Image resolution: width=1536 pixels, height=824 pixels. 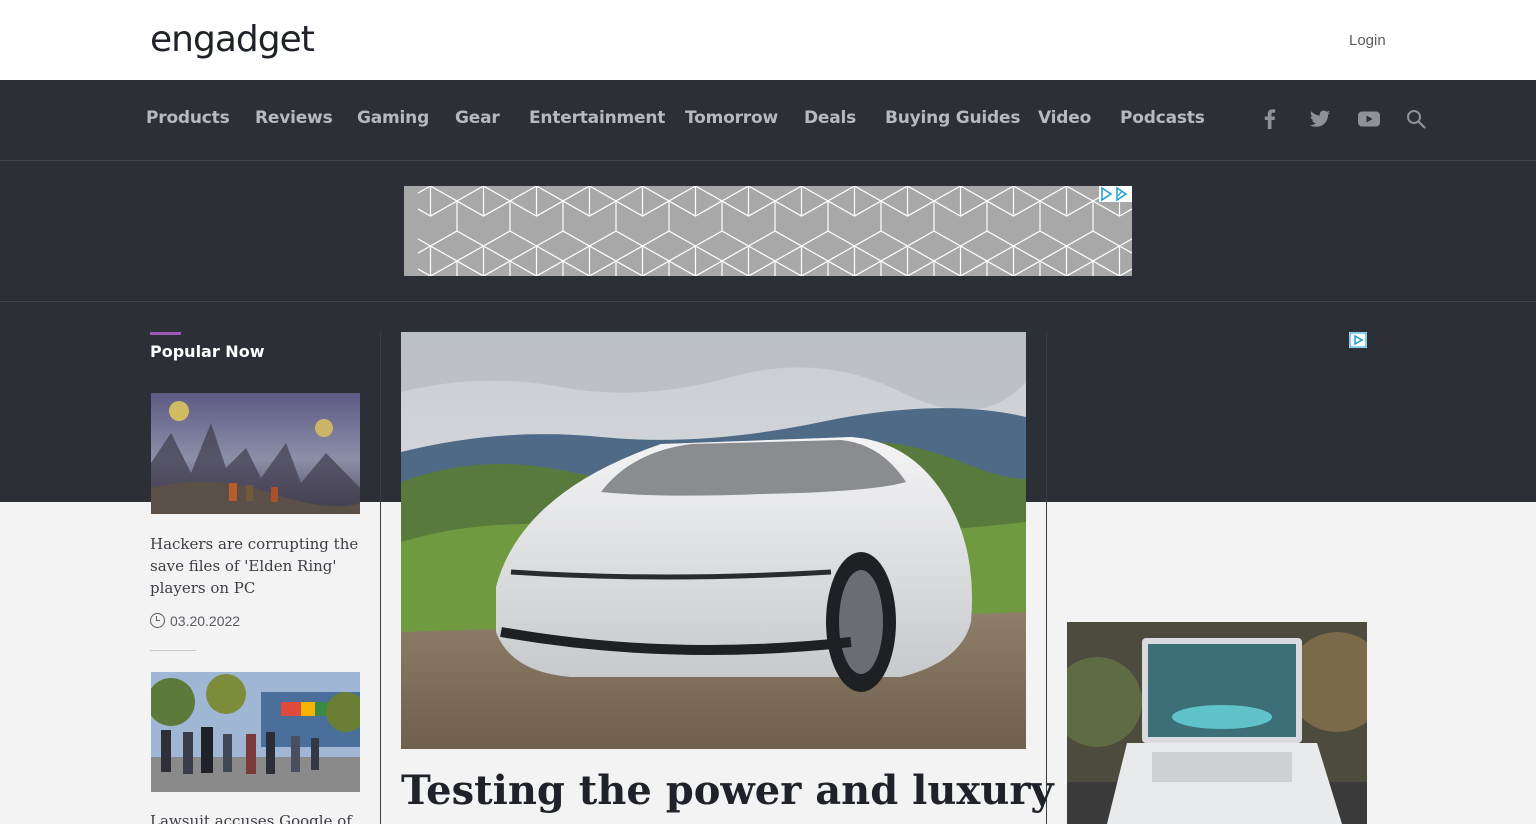 What do you see at coordinates (1162, 118) in the screenshot?
I see `nav-item-podcasts: Podcasts` at bounding box center [1162, 118].